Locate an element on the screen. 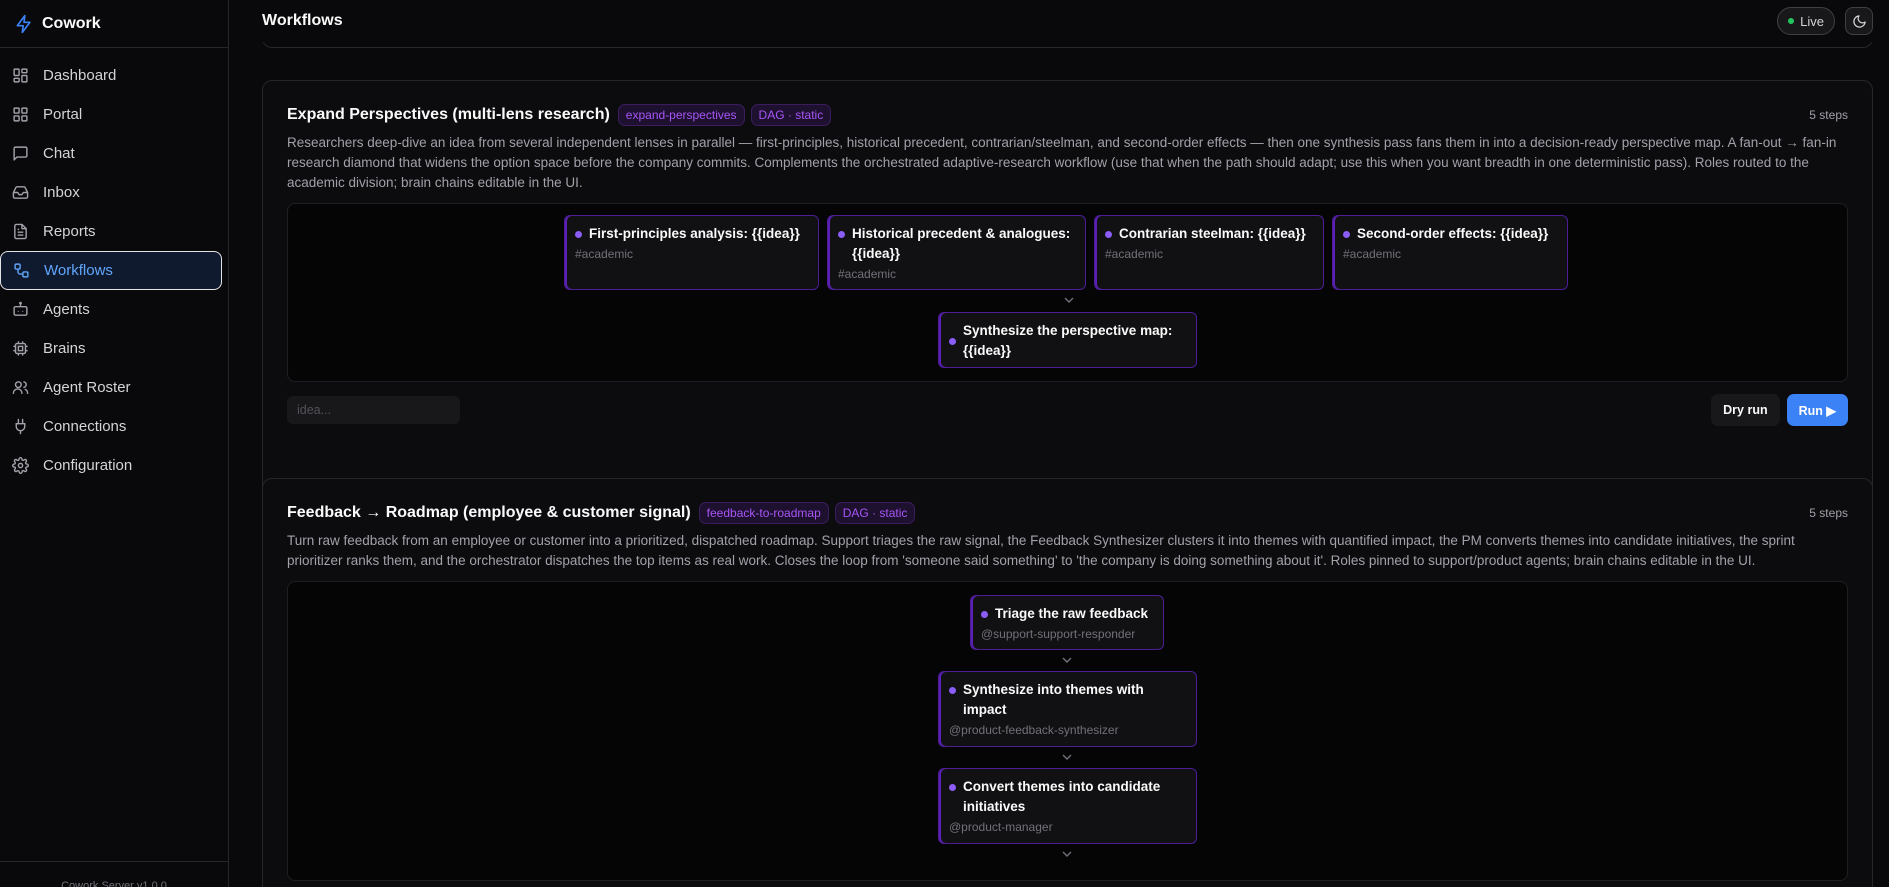  moon-icon is located at coordinates (1859, 21).